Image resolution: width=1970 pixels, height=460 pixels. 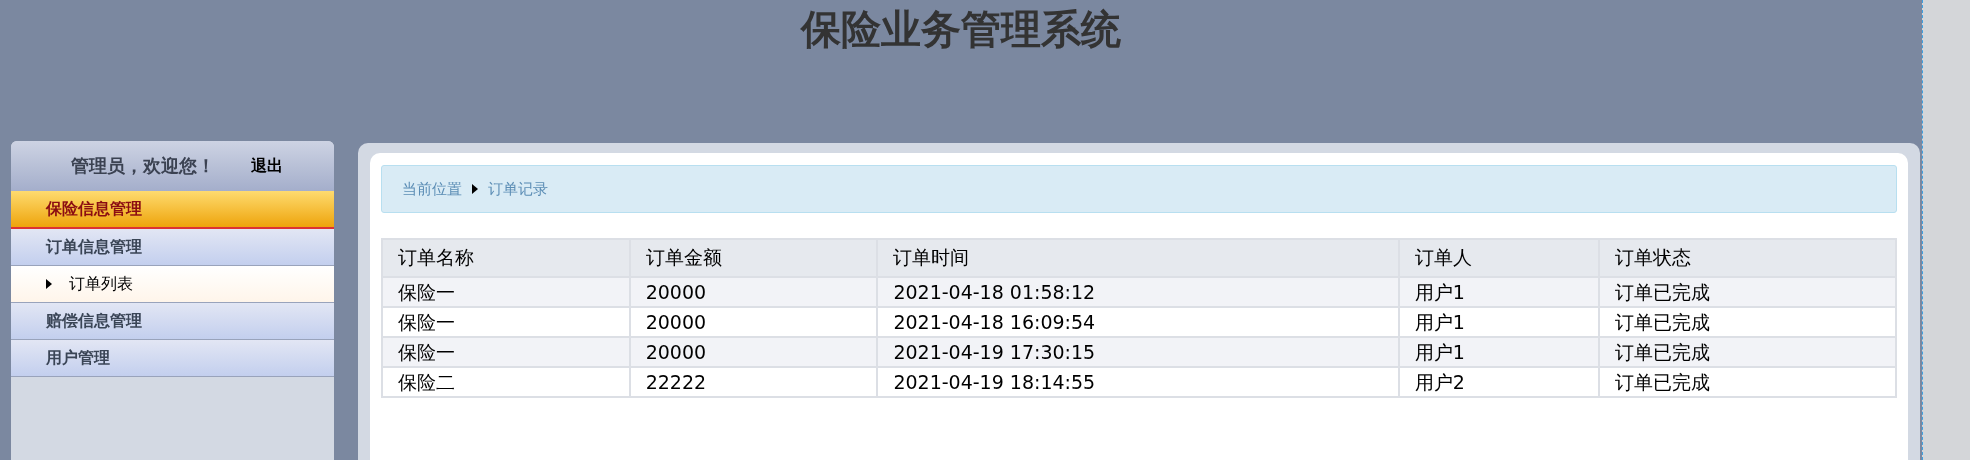 I want to click on menu-group: 用户管理, so click(x=172, y=358).